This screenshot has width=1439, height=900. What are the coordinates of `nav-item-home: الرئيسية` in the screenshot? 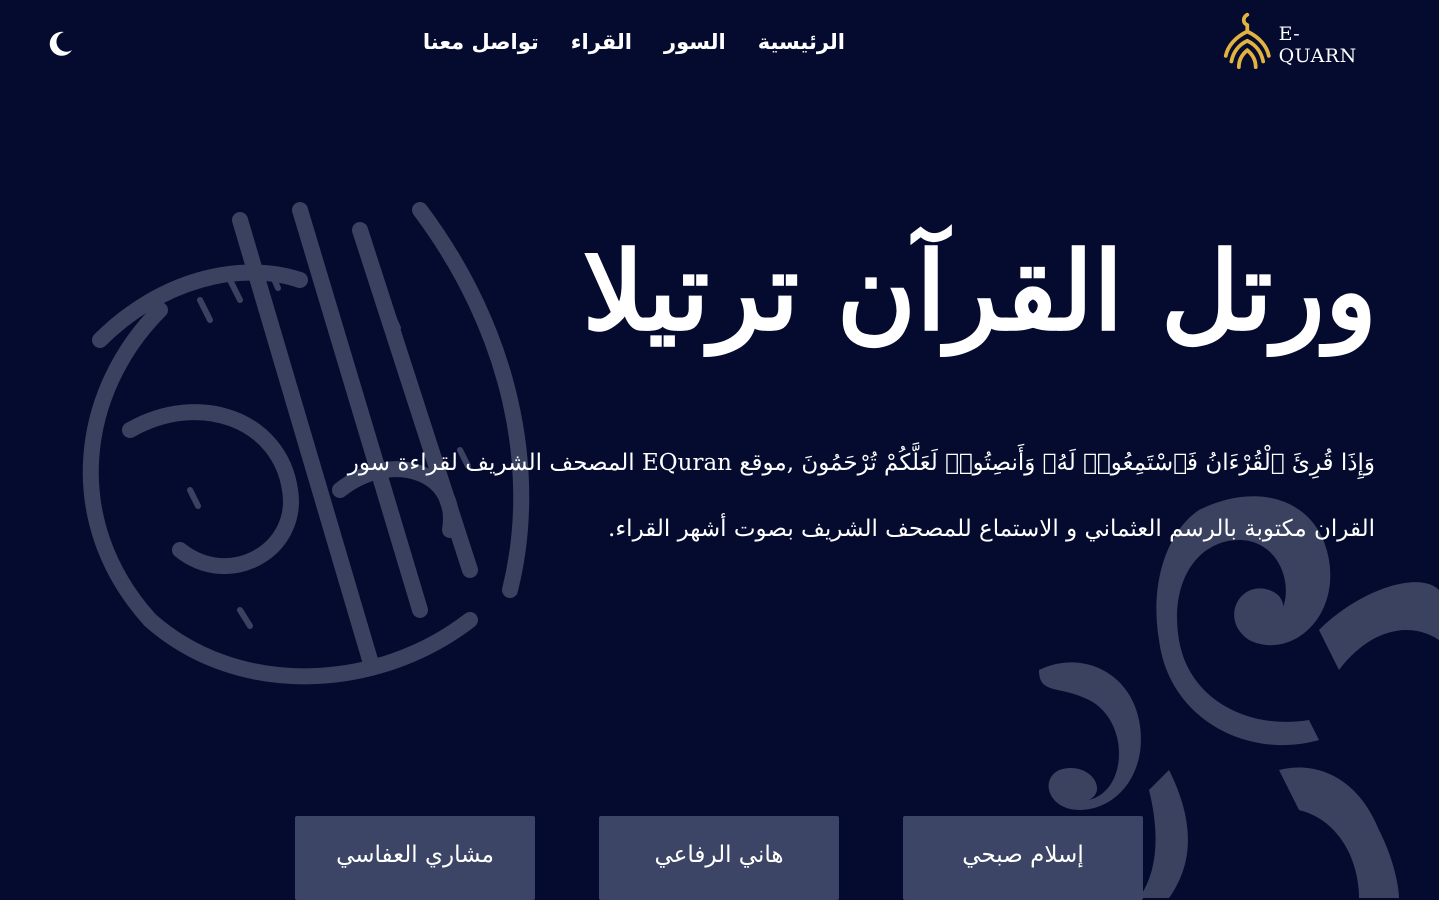 It's located at (801, 42).